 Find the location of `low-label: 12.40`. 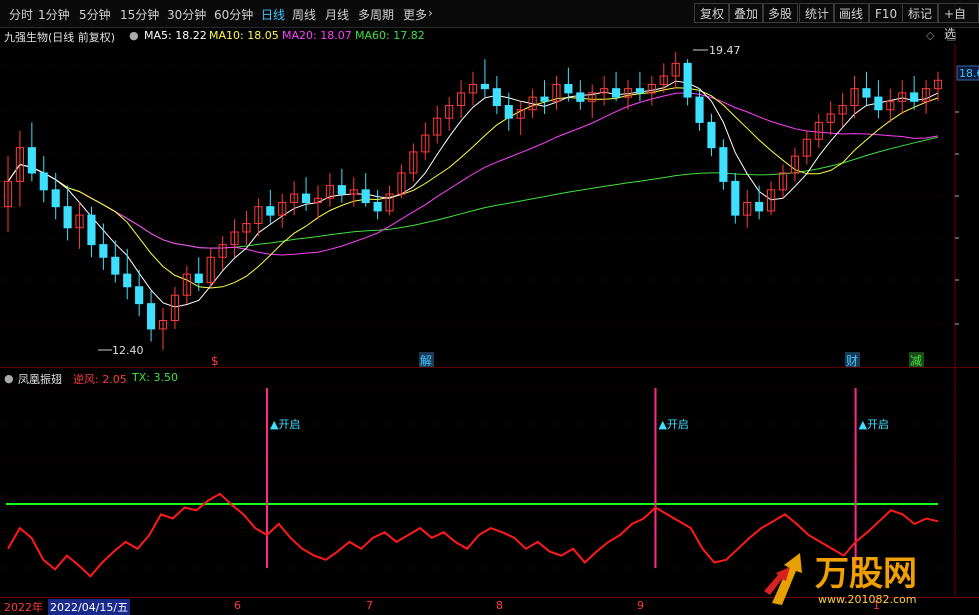

low-label: 12.40 is located at coordinates (128, 350).